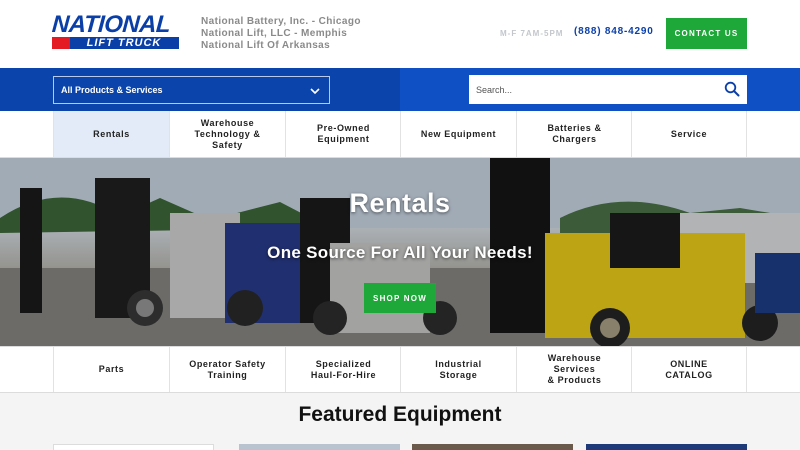 This screenshot has width=800, height=450. Describe the element at coordinates (281, 21) in the screenshot. I see `company-chicago: National Battery, Inc. - Chicago` at that location.